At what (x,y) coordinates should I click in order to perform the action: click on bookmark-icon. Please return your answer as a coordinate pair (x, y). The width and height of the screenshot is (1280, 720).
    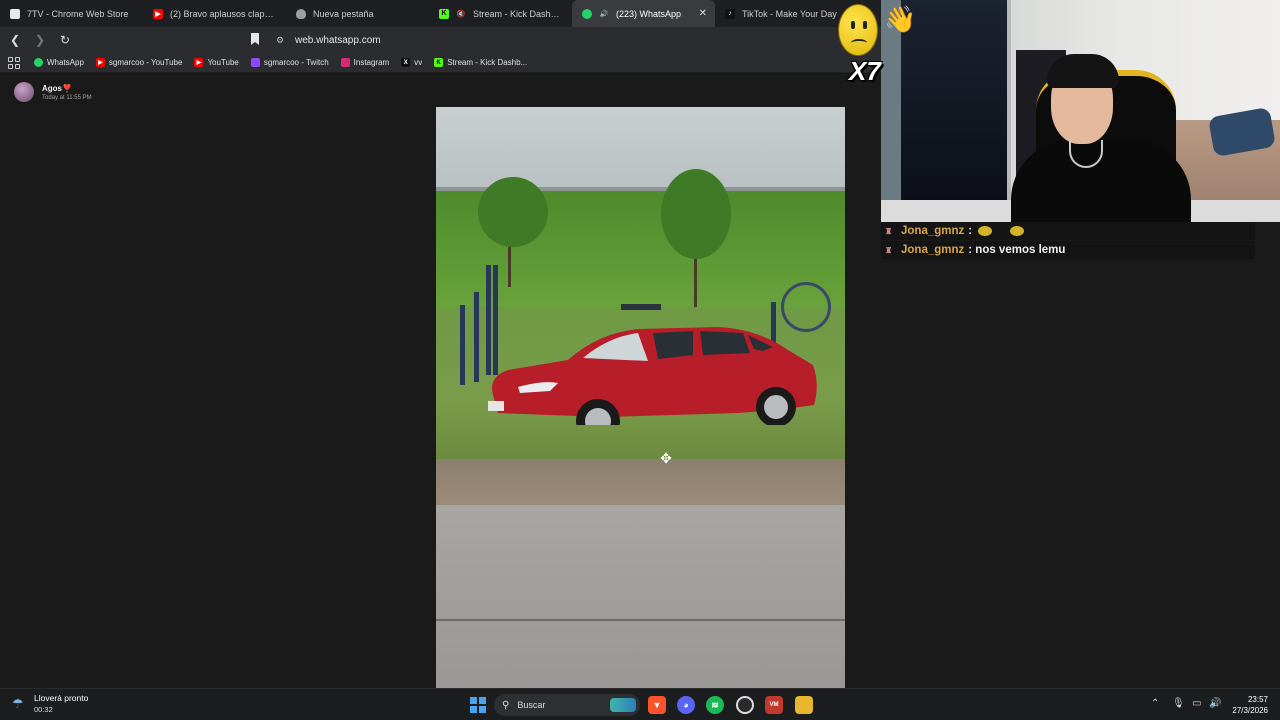
    Looking at the image, I should click on (255, 39).